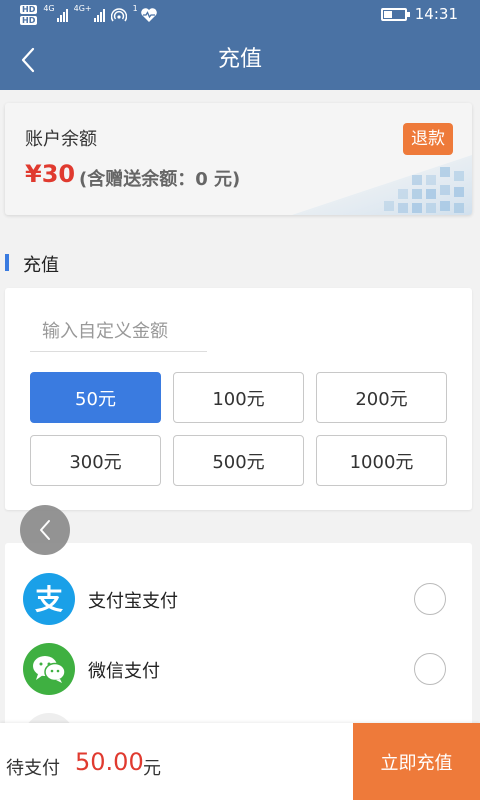 The image size is (480, 800). I want to click on custom-amount-input, so click(118, 332).